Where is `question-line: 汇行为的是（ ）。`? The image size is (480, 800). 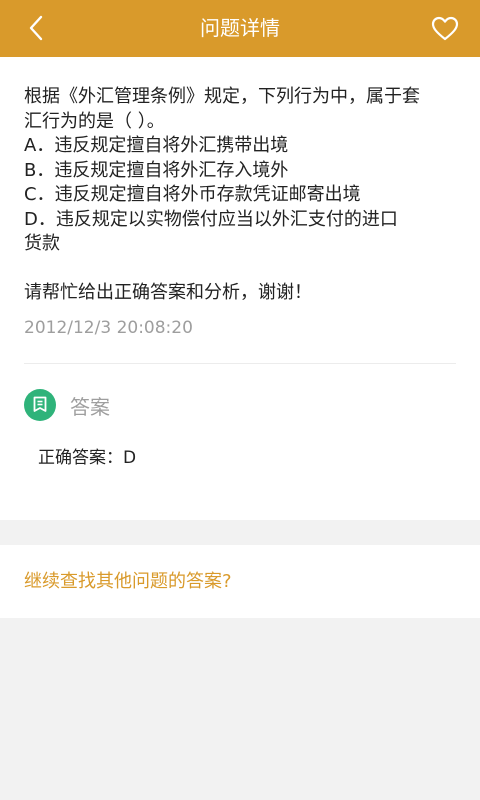 question-line: 汇行为的是（ ）。 is located at coordinates (94, 121).